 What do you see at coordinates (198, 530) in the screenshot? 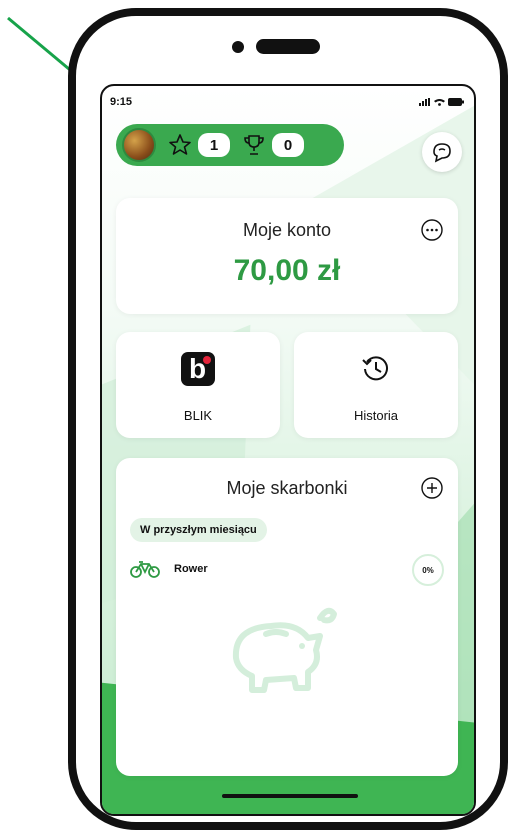
I see `section-chip: W przyszłym miesiącu` at bounding box center [198, 530].